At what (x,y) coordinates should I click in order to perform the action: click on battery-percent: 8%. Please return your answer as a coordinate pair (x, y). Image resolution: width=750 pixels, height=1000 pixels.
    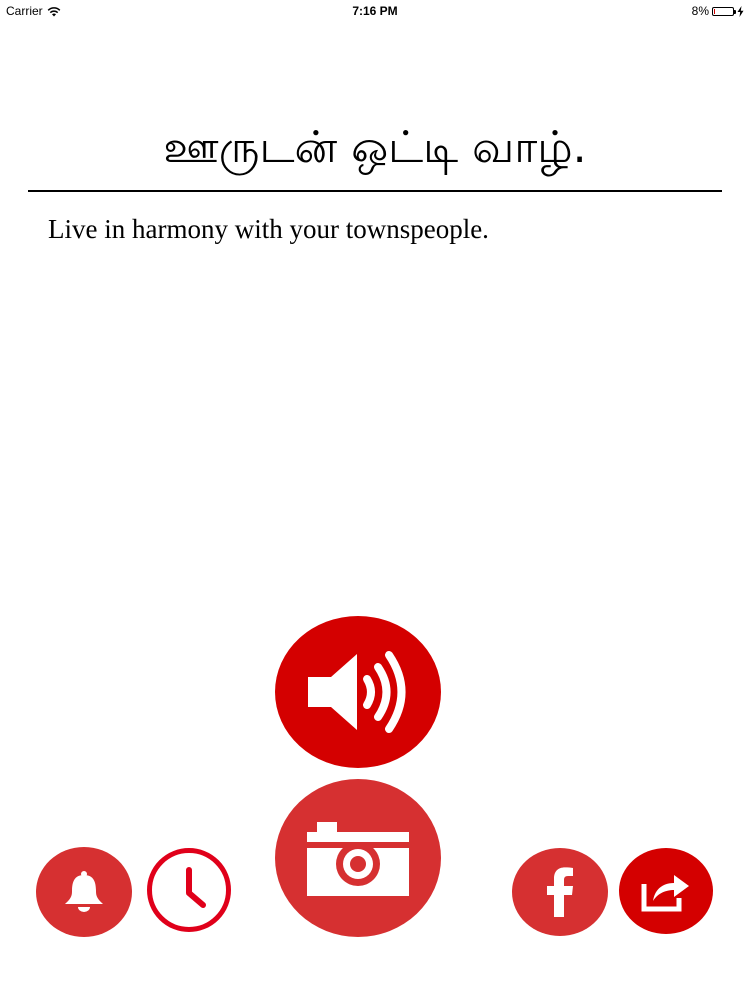
    Looking at the image, I should click on (700, 11).